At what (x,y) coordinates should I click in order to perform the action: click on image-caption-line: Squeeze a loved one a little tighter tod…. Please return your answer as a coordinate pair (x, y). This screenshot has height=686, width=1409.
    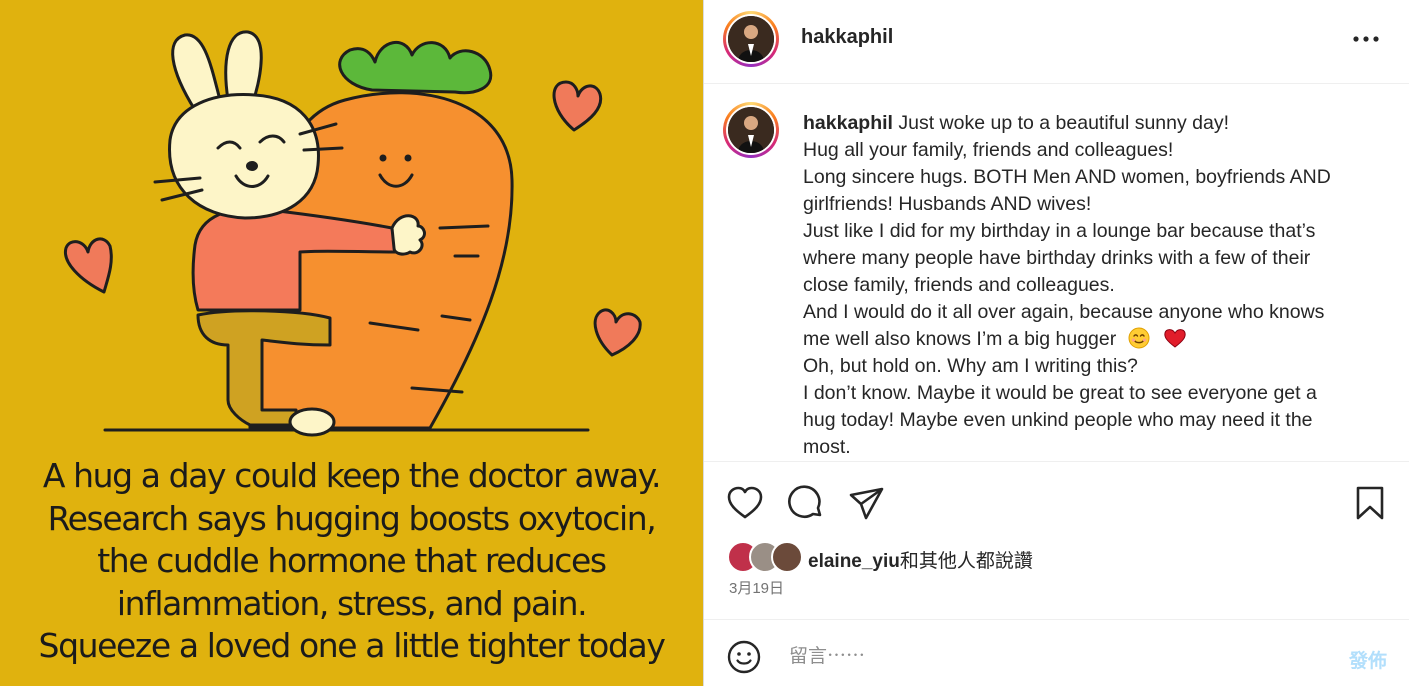
    Looking at the image, I should click on (352, 645).